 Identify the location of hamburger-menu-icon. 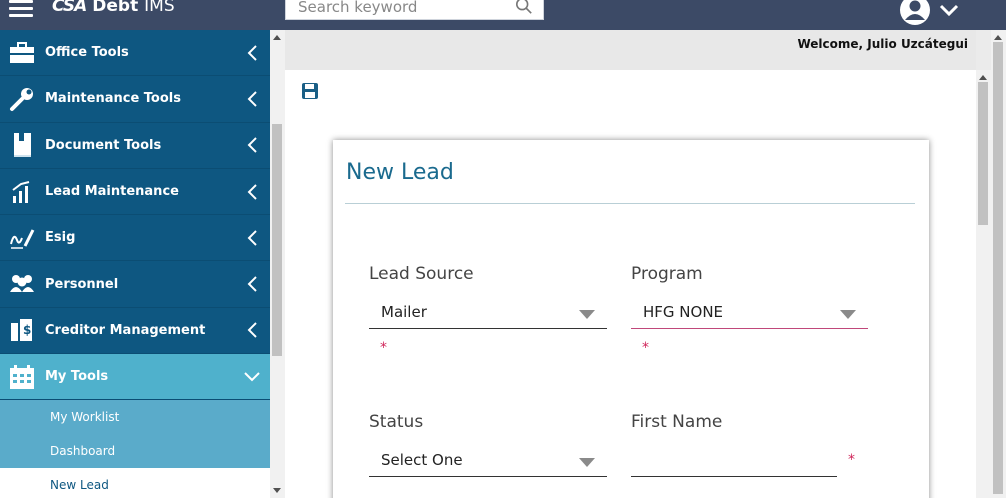
(21, 8).